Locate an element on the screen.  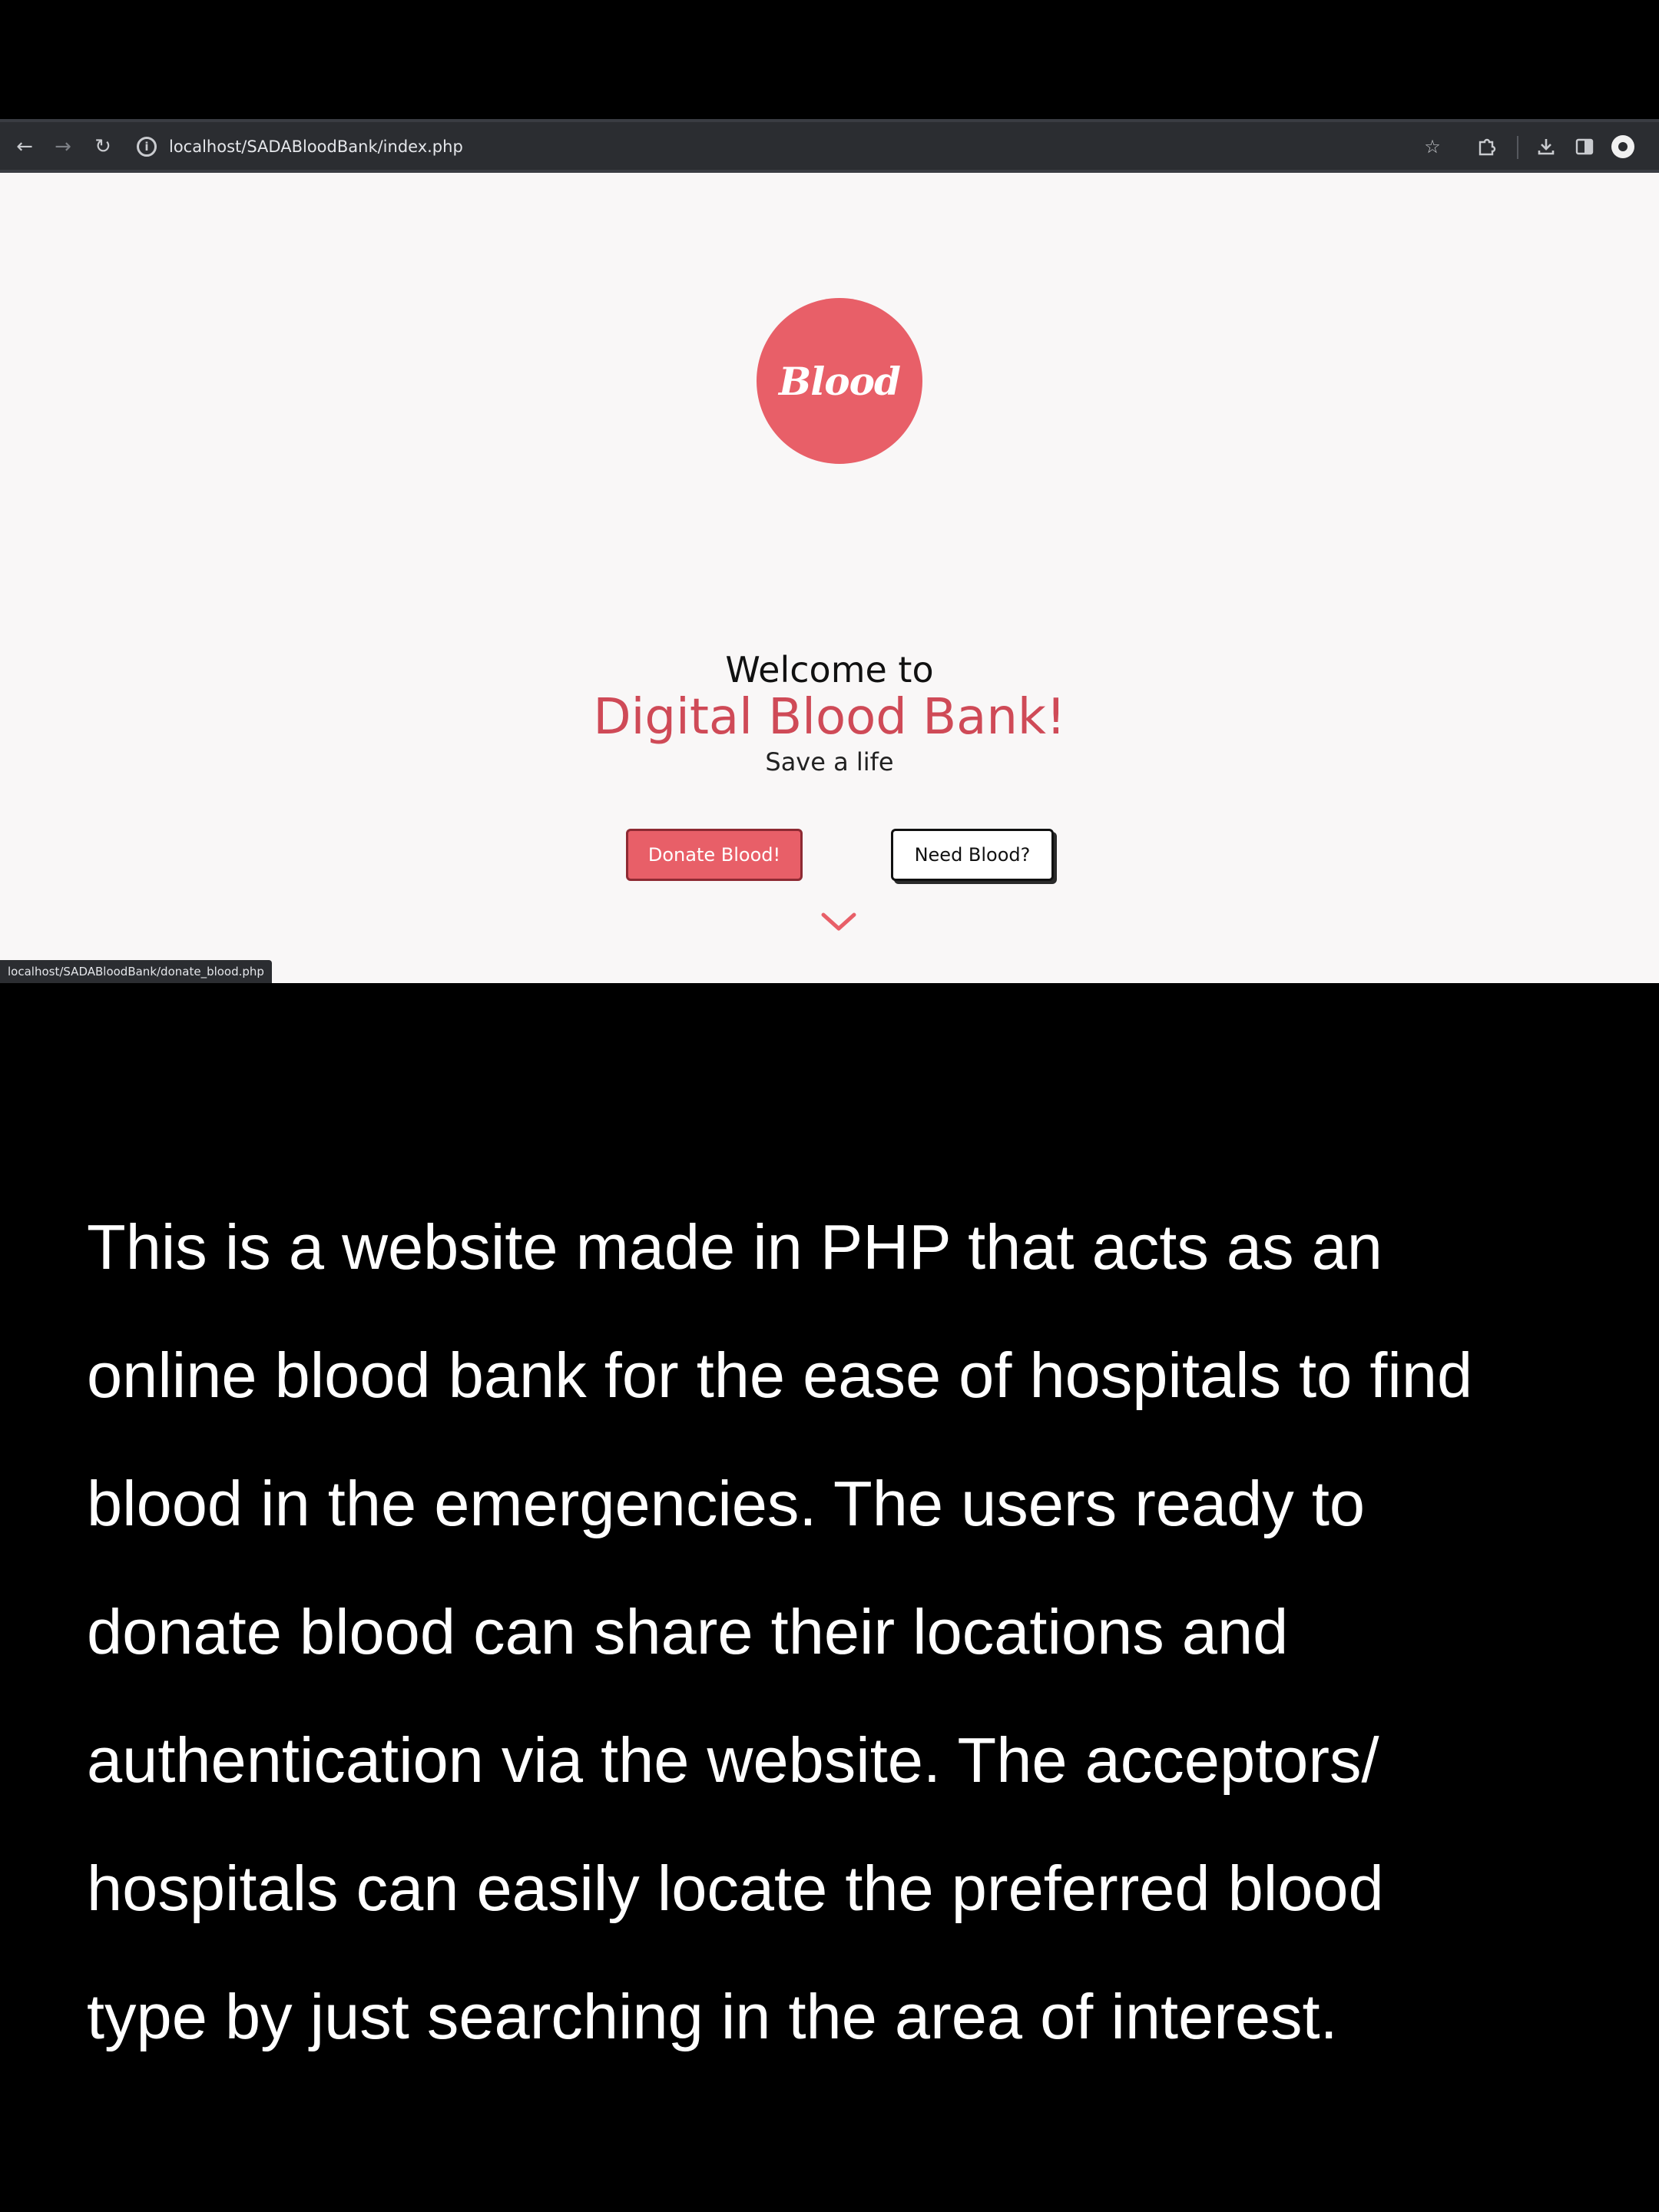
profile-icon is located at coordinates (1623, 147).